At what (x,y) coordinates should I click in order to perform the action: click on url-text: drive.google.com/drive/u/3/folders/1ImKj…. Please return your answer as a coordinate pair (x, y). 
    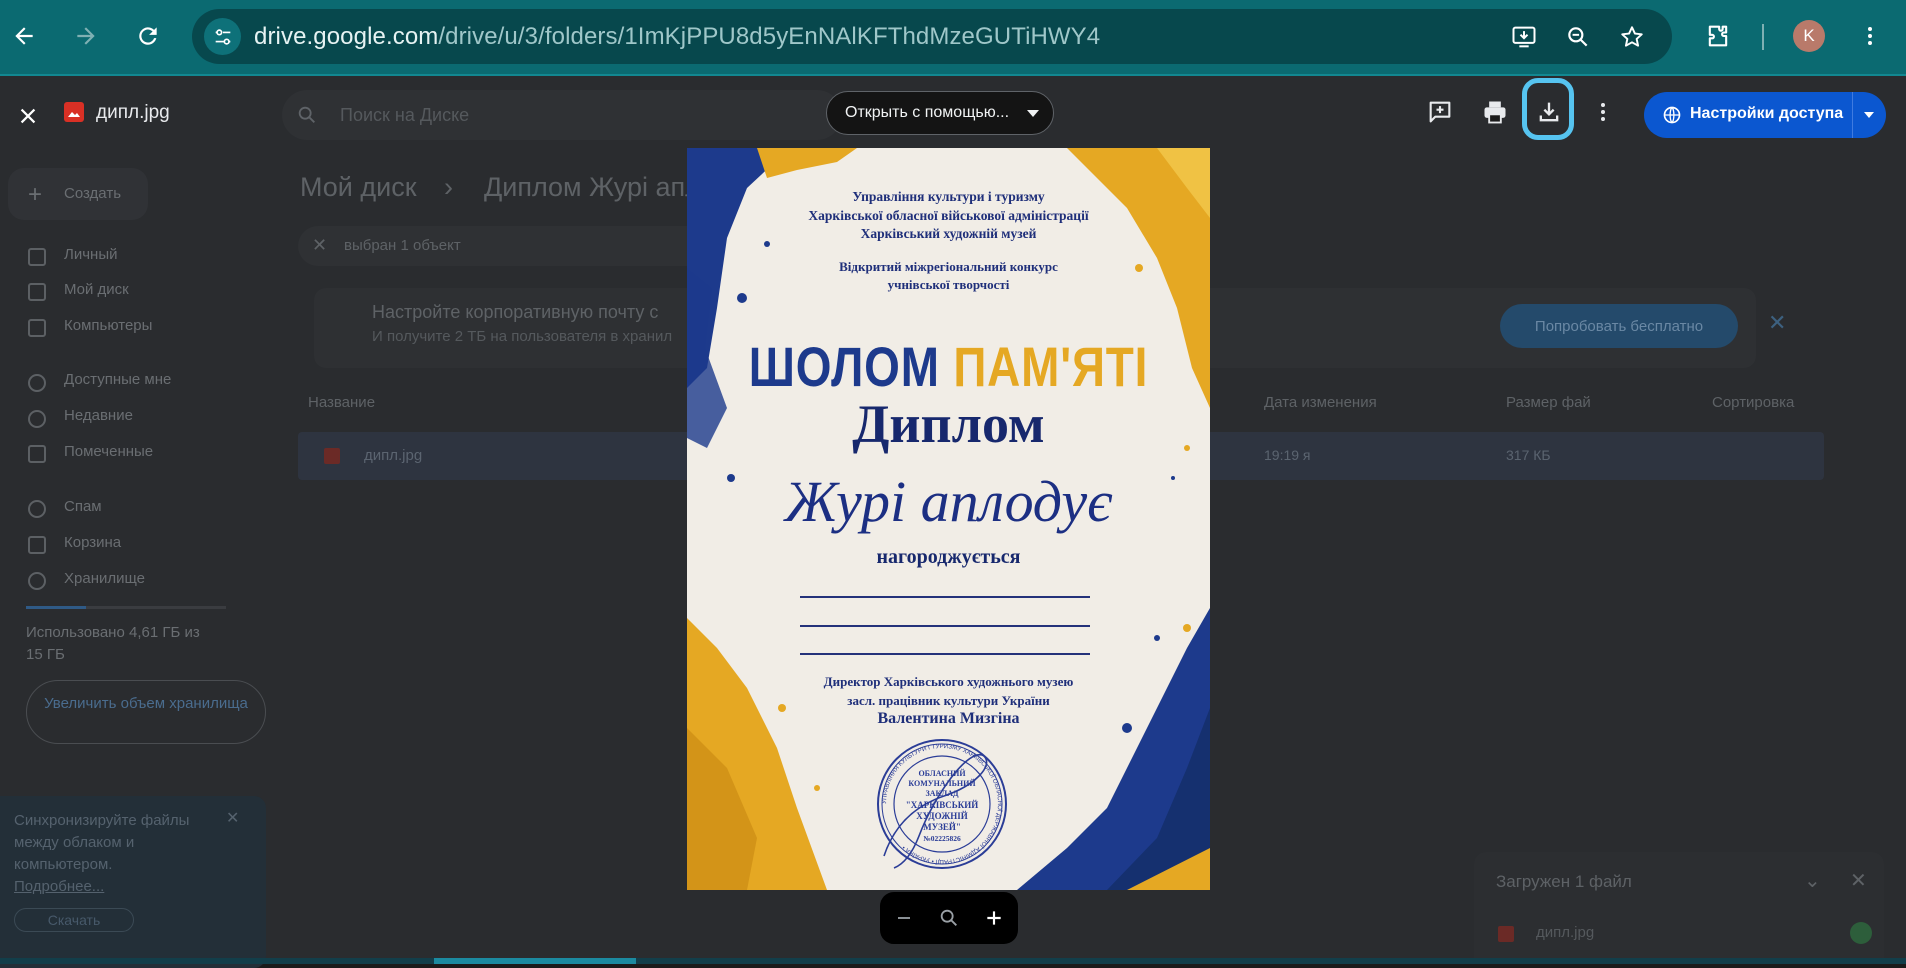
    Looking at the image, I should click on (677, 37).